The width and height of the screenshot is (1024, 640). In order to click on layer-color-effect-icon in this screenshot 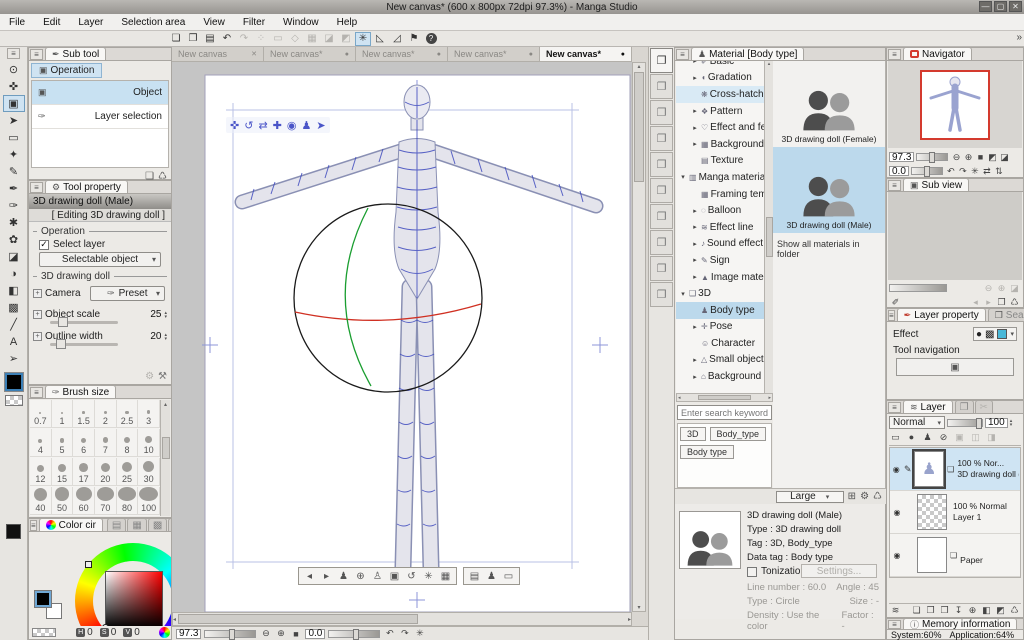, I will do `click(1002, 334)`.